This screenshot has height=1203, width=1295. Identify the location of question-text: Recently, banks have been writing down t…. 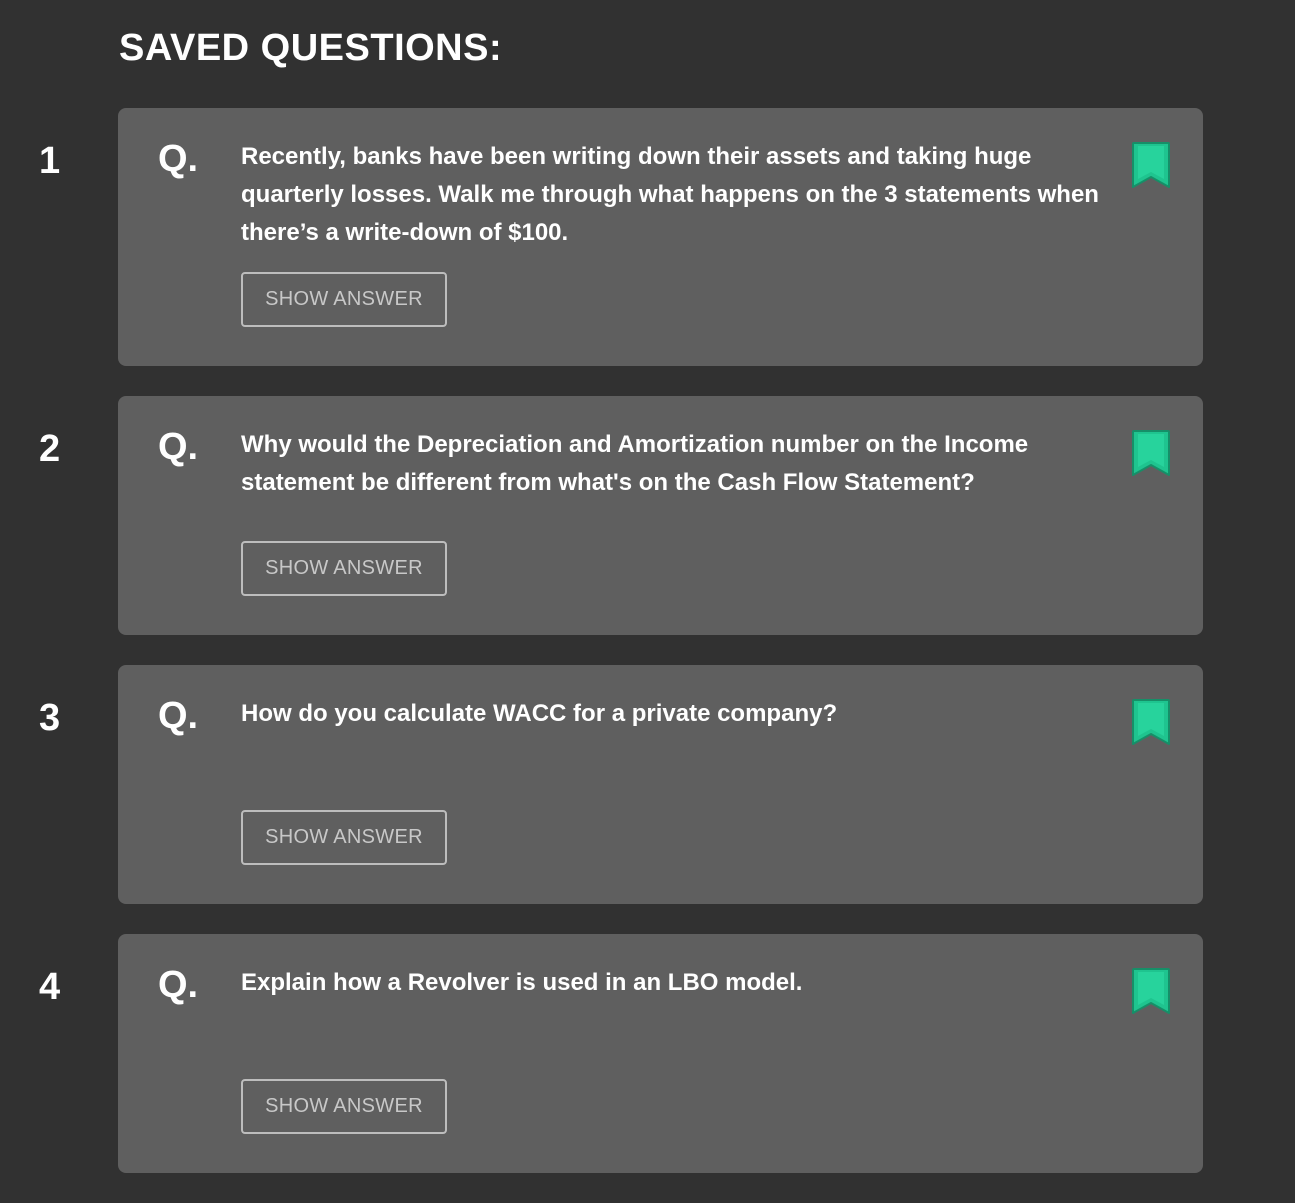
(670, 194).